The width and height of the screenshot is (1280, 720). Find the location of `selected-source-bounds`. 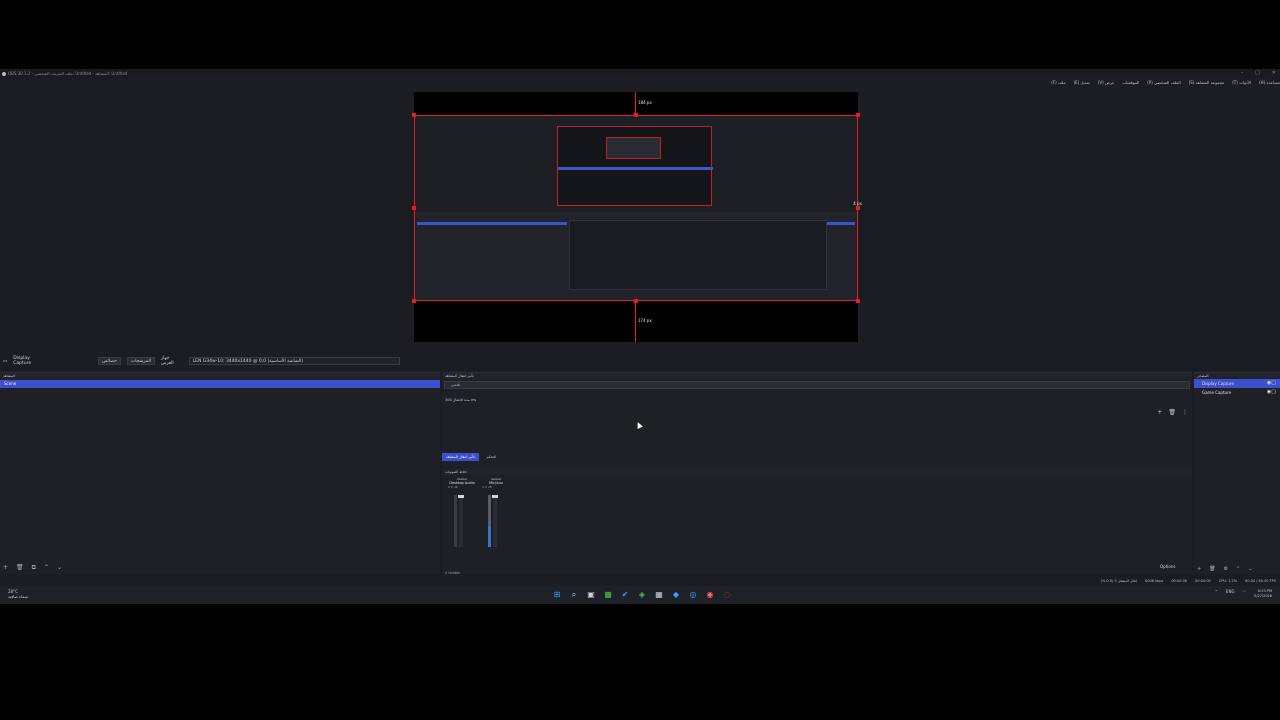

selected-source-bounds is located at coordinates (636, 208).